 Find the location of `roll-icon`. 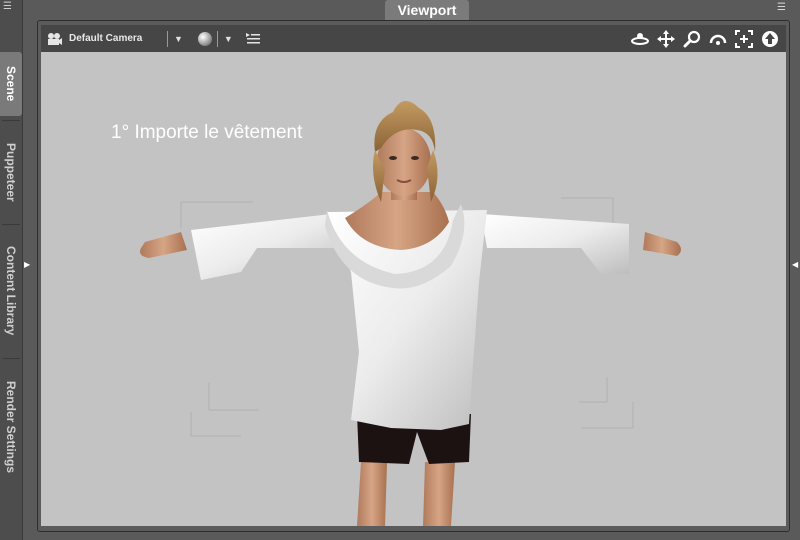

roll-icon is located at coordinates (718, 39).